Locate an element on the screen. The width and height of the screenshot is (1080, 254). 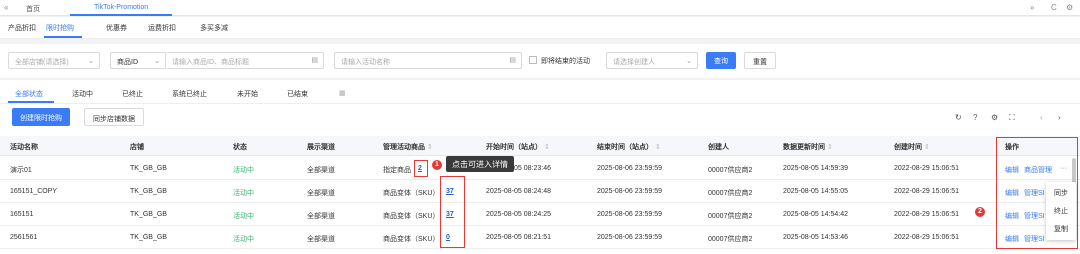
create-flash-sale-button: 创建限时抢购 is located at coordinates (41, 117).